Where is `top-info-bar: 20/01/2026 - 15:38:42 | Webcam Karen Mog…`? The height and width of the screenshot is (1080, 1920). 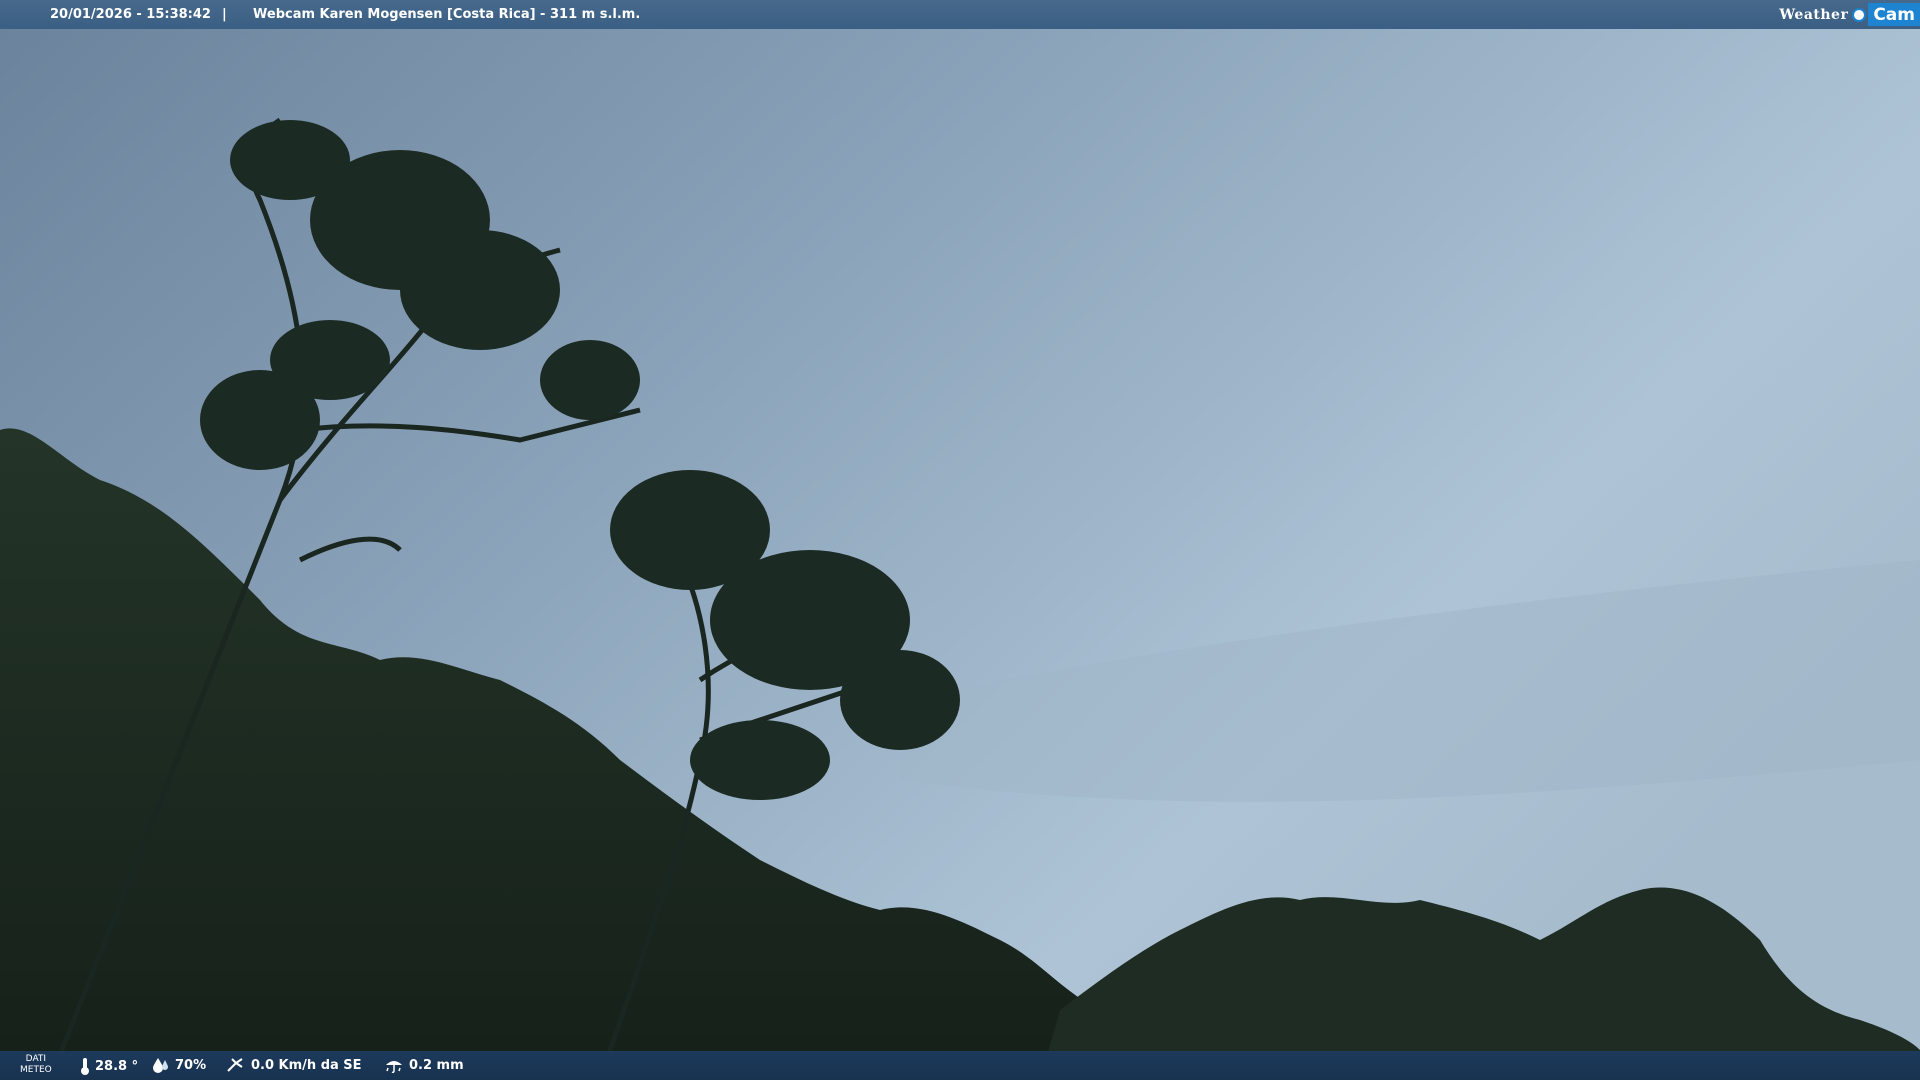 top-info-bar: 20/01/2026 - 15:38:42 | Webcam Karen Mog… is located at coordinates (960, 14).